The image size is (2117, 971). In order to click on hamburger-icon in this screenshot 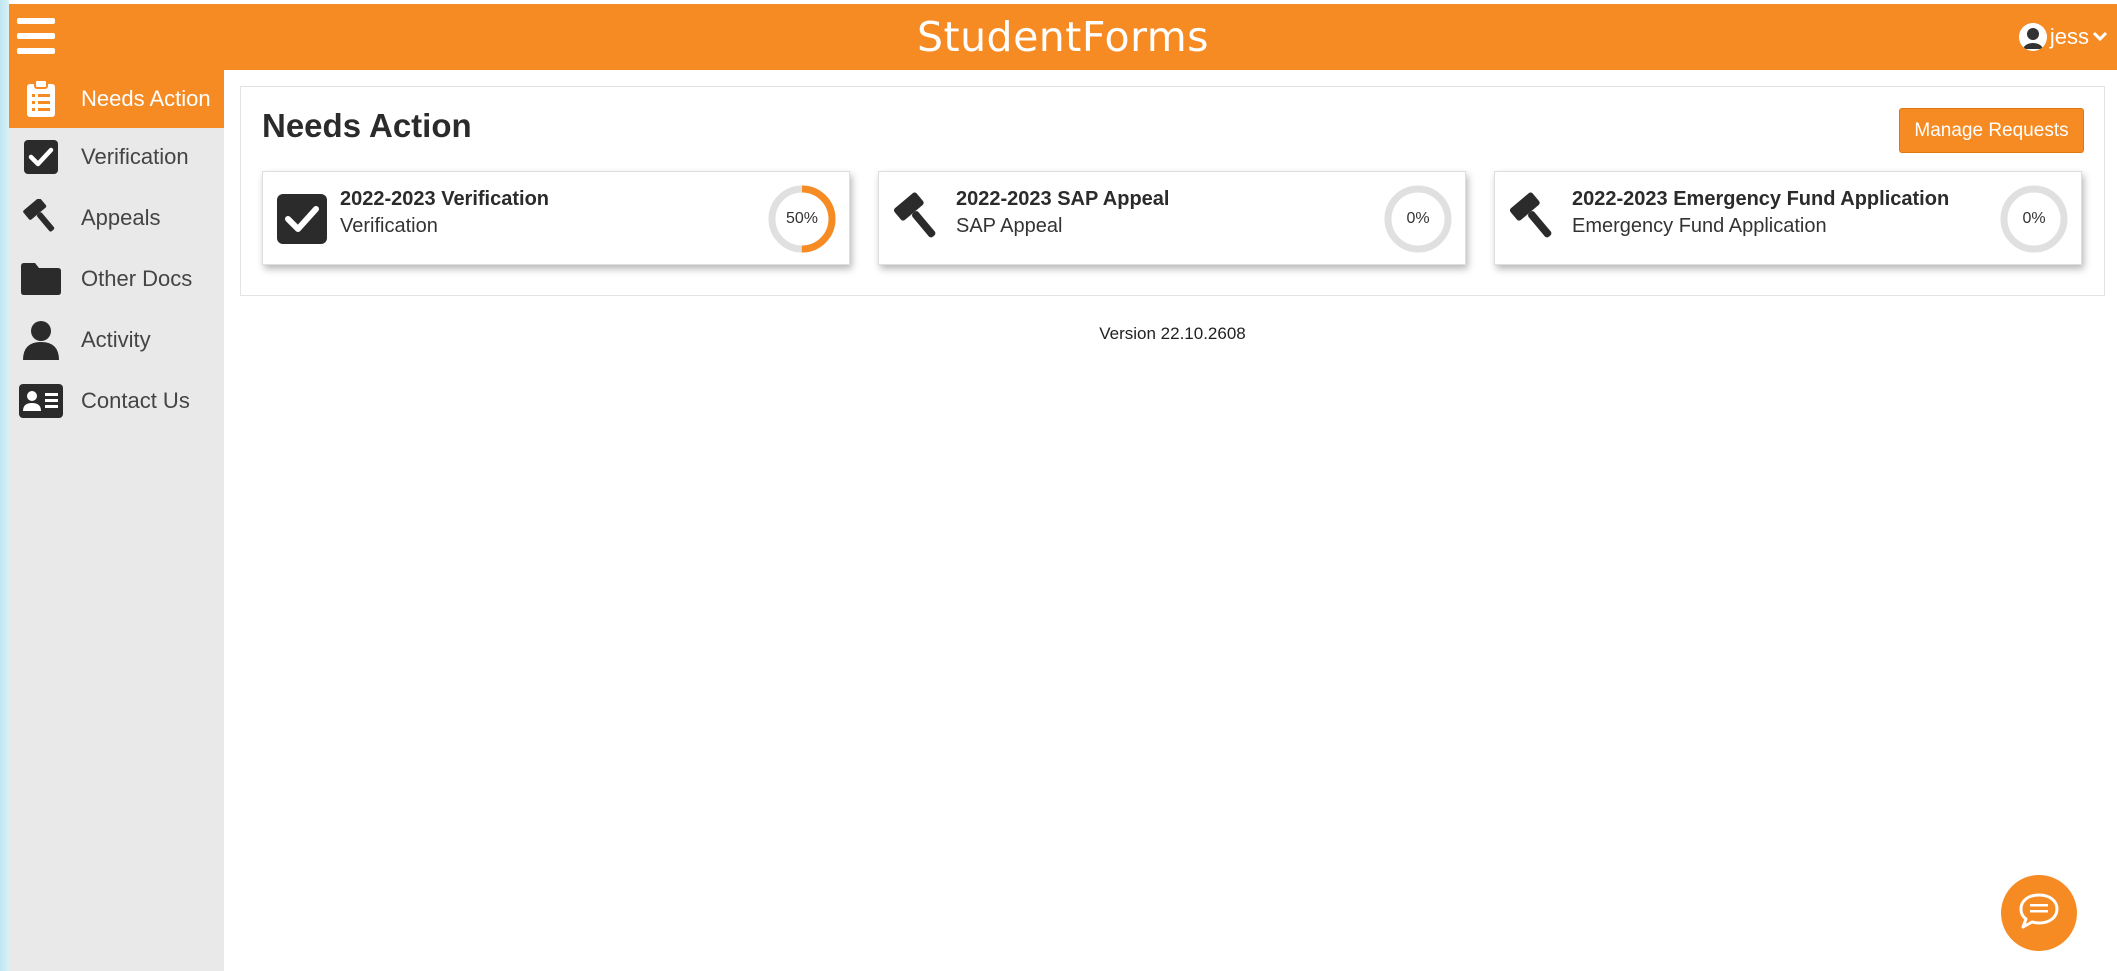, I will do `click(36, 36)`.